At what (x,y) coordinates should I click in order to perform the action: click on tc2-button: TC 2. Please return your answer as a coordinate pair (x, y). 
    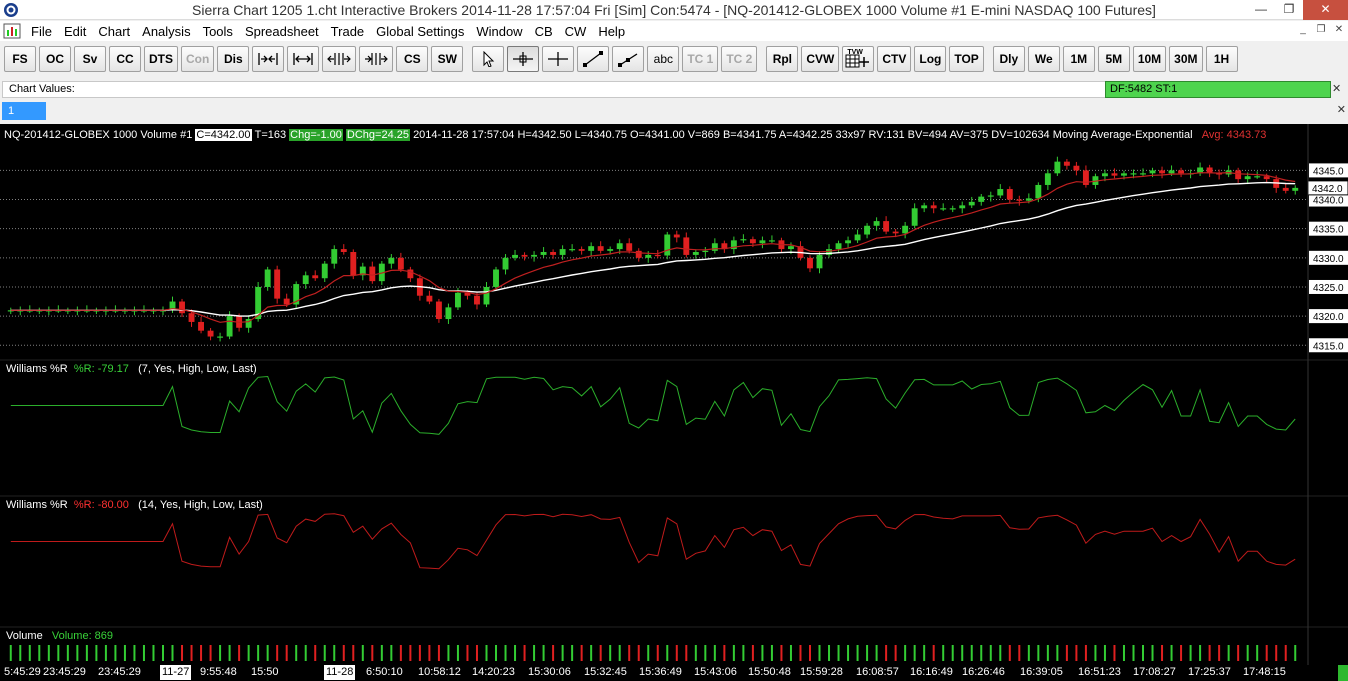
    Looking at the image, I should click on (739, 59).